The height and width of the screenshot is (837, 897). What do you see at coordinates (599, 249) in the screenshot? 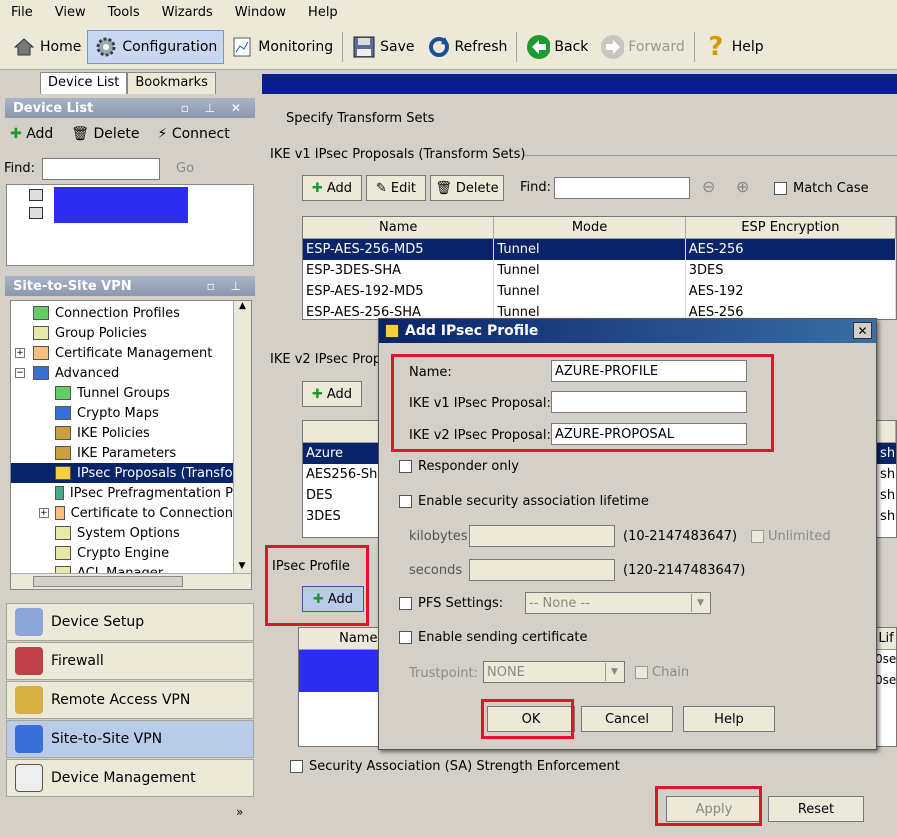
I see `table-row: ESP-AES-256-MD5 Tunnel AES-256` at bounding box center [599, 249].